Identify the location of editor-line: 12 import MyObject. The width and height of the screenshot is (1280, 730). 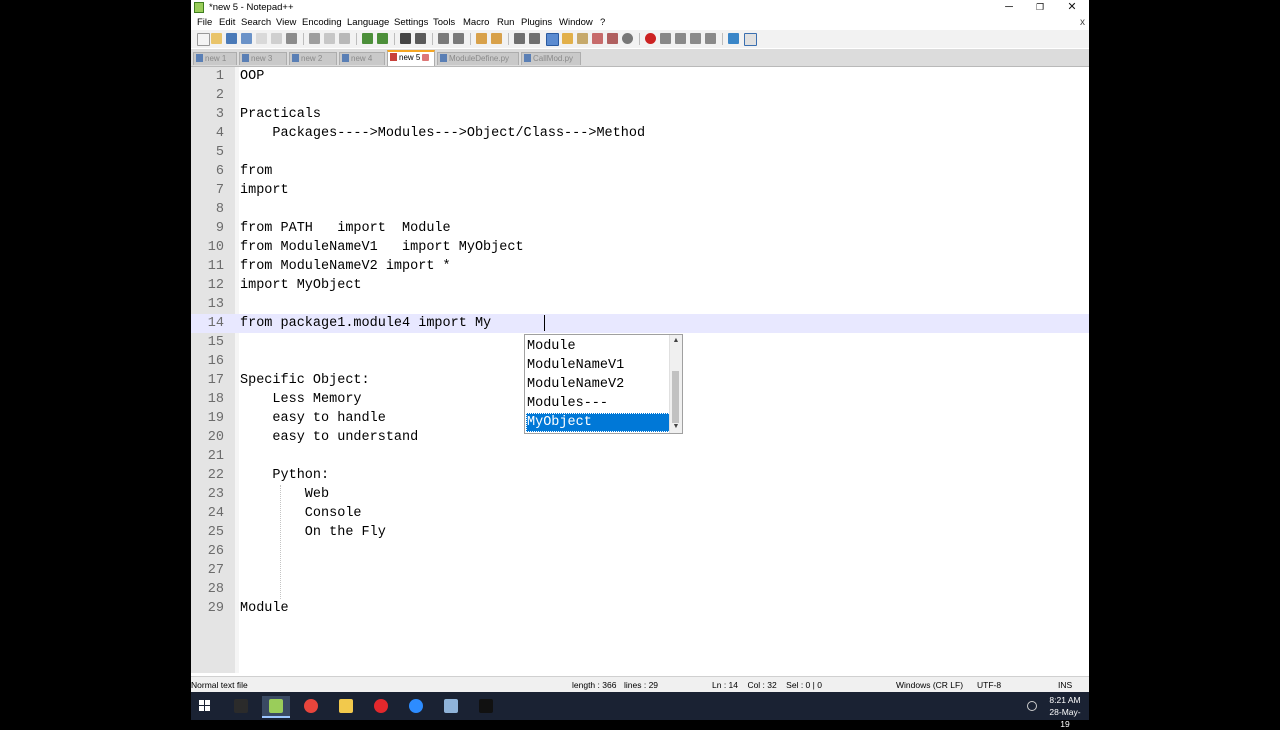
(640, 285).